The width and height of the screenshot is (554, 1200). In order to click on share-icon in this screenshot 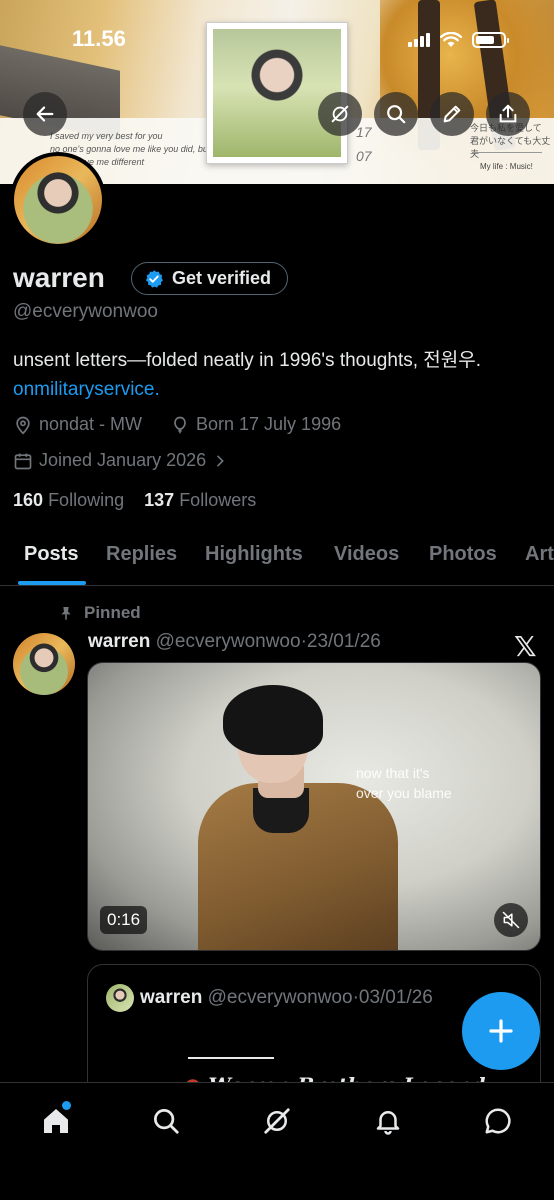, I will do `click(508, 113)`.